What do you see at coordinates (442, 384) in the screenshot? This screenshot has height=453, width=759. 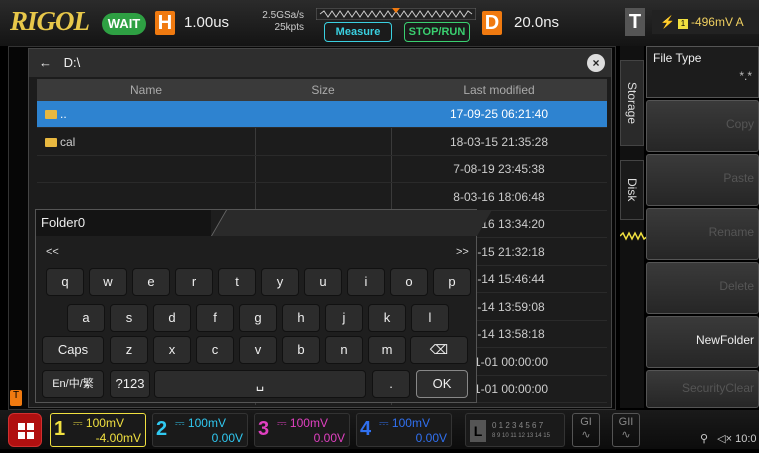 I see `ok-key: OK` at bounding box center [442, 384].